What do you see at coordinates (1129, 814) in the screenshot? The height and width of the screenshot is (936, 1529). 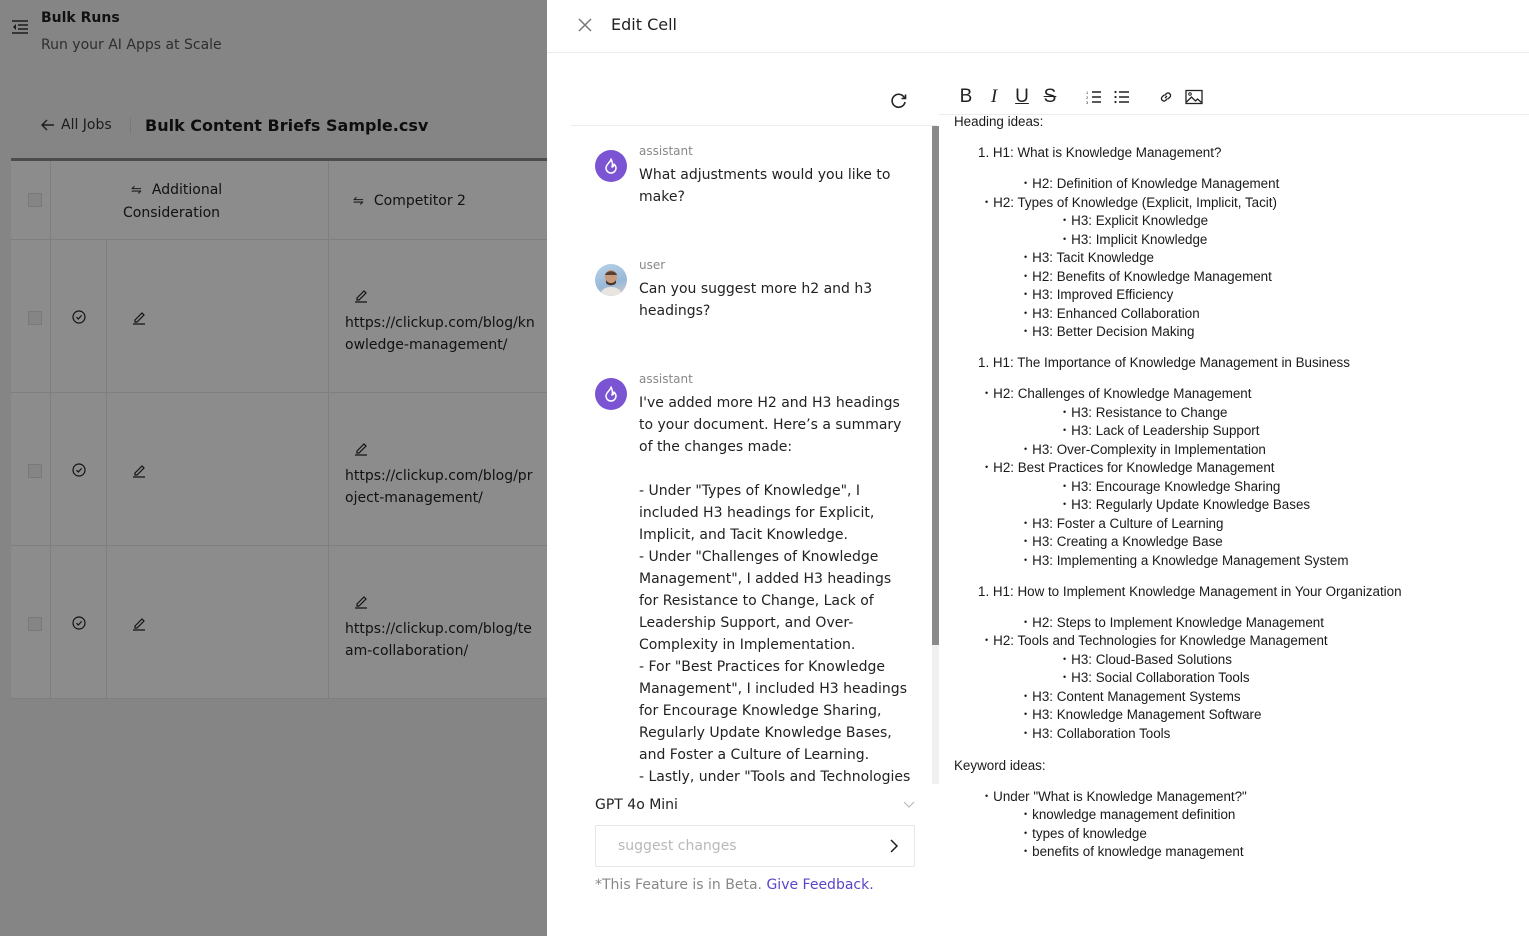 I see `editor-bullet-item: knowledge management definition` at bounding box center [1129, 814].